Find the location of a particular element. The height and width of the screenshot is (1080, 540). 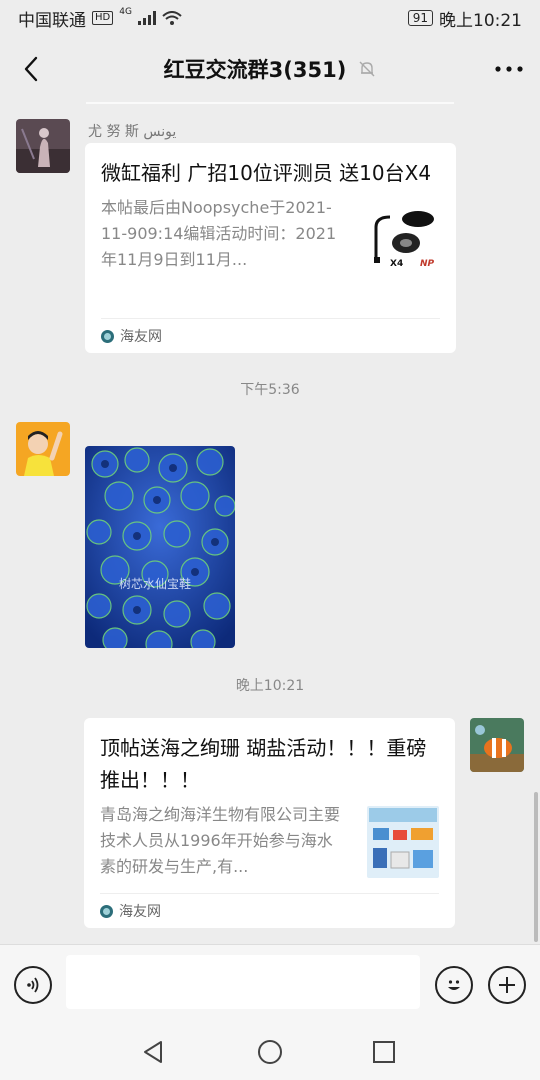

voice-icon is located at coordinates (33, 985).